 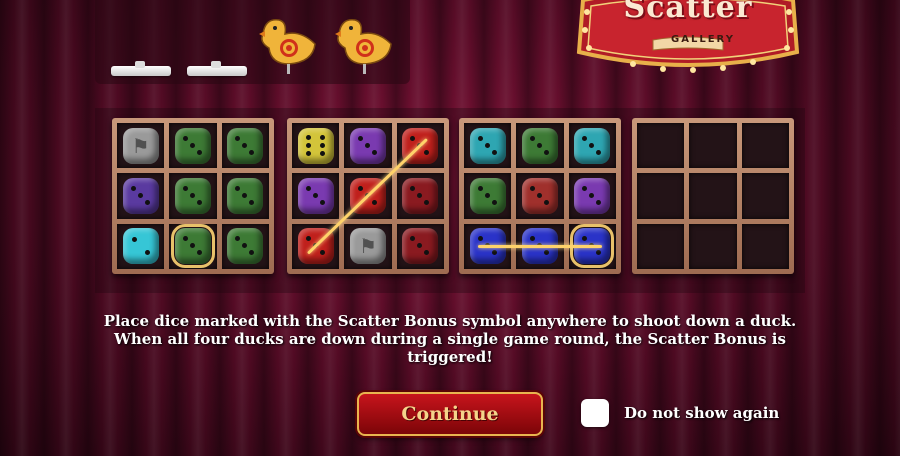 What do you see at coordinates (450, 357) in the screenshot?
I see `instruction-line-3: triggered!` at bounding box center [450, 357].